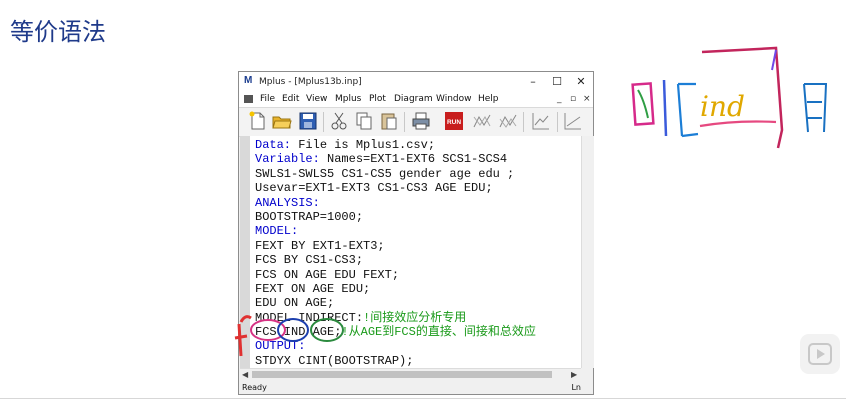 The image size is (846, 402). I want to click on handwritten-annotation: ind, so click(729, 97).